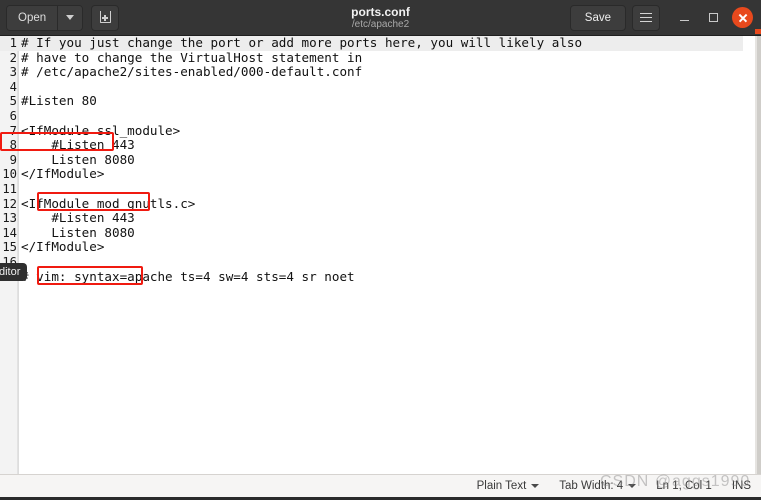  What do you see at coordinates (9, 232) in the screenshot?
I see `line-number: 14` at bounding box center [9, 232].